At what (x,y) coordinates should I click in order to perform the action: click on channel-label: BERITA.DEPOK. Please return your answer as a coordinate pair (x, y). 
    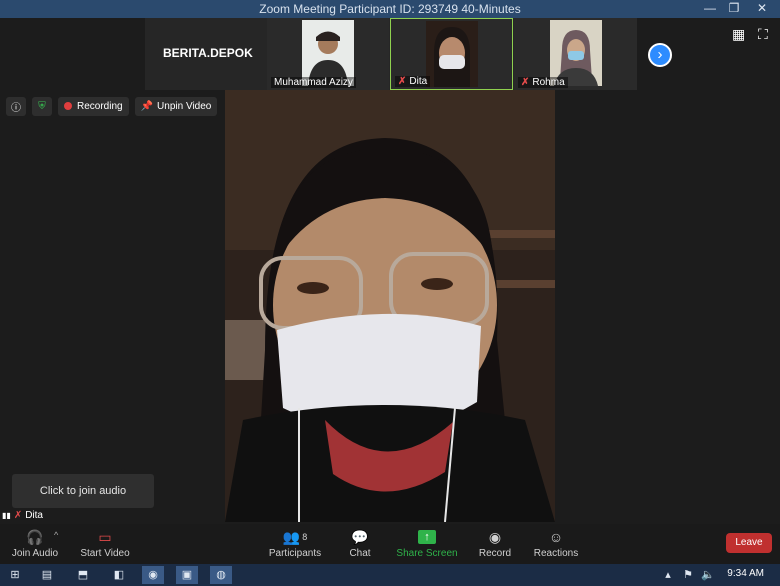
    Looking at the image, I should click on (208, 53).